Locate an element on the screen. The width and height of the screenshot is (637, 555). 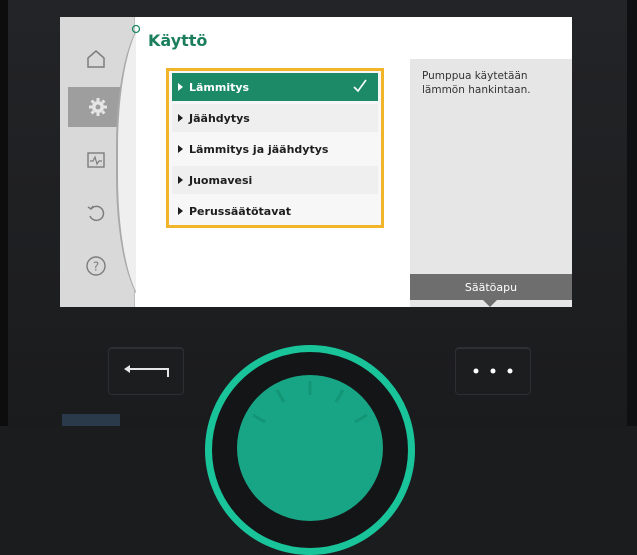
checkmark-icon is located at coordinates (360, 86).